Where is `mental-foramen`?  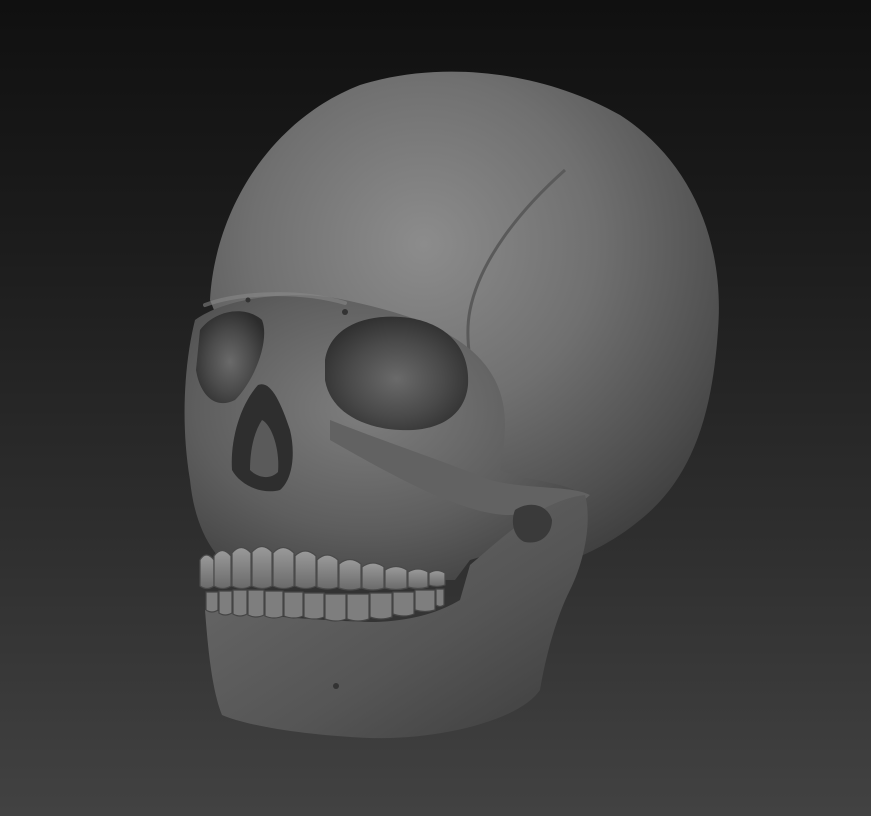 mental-foramen is located at coordinates (336, 686).